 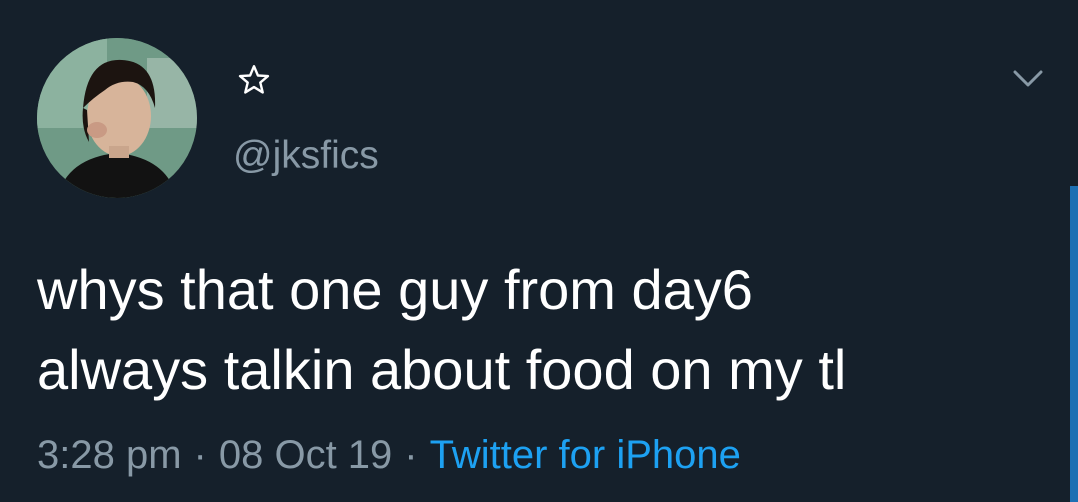 I want to click on tweet-meta: 3:28 pm · 08 Oct 19 · Twitter for iPhone, so click(x=389, y=455).